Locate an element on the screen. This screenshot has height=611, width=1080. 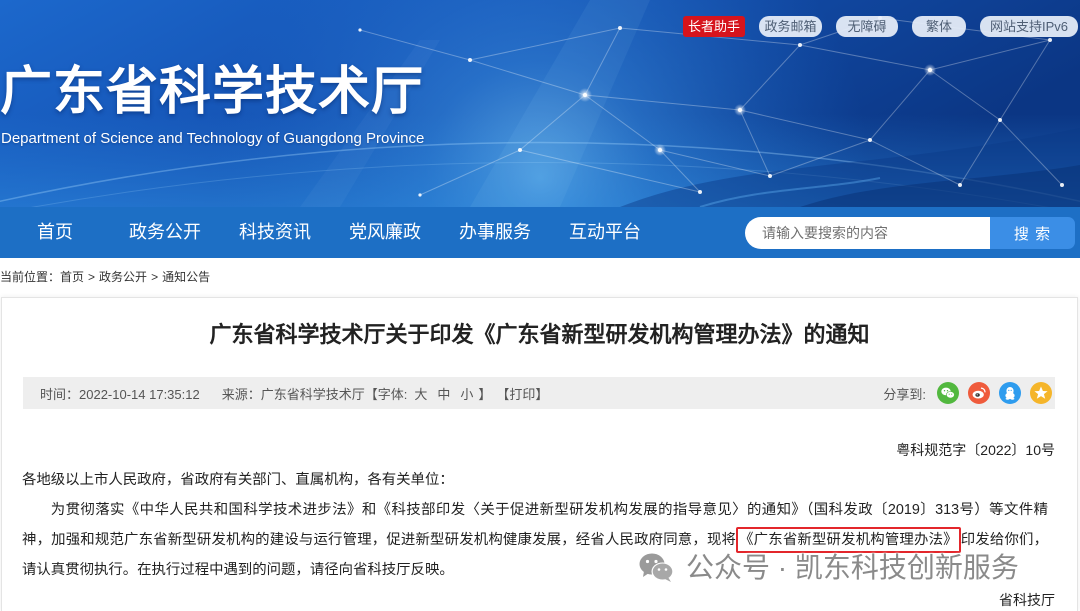
highlighted-document-title: 《广东省新型研发机构管理办法》 is located at coordinates (848, 540).